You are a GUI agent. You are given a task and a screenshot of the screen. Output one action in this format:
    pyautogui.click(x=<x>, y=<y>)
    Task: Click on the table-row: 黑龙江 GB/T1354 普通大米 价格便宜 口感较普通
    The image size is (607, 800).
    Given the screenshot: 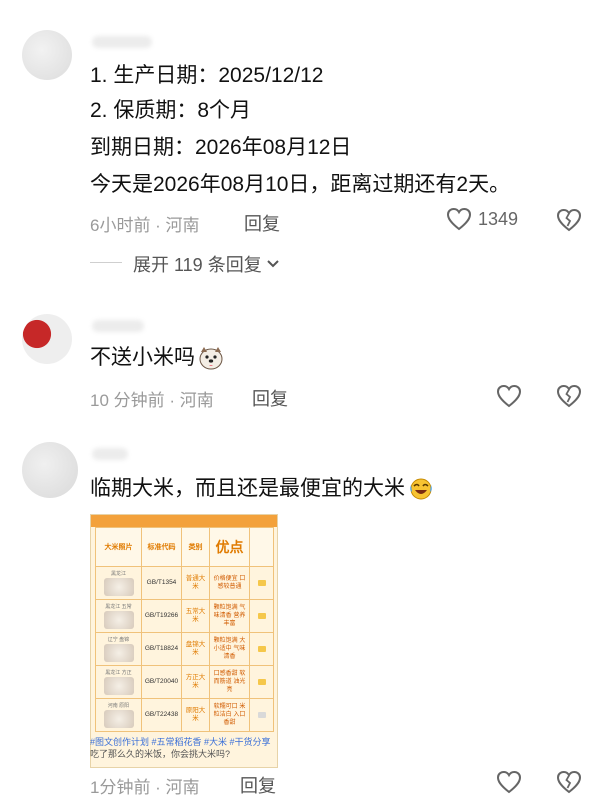 What is the action you would take?
    pyautogui.click(x=184, y=583)
    